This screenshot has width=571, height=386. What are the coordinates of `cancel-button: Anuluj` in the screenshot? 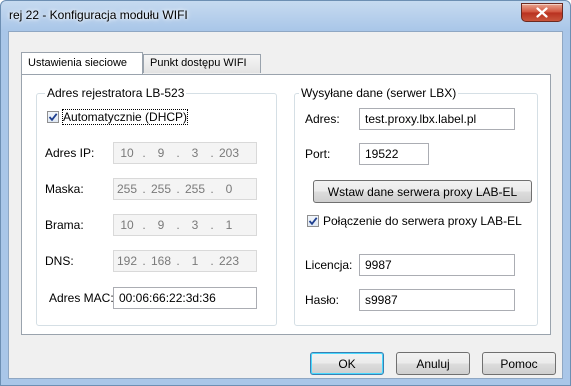 It's located at (433, 363).